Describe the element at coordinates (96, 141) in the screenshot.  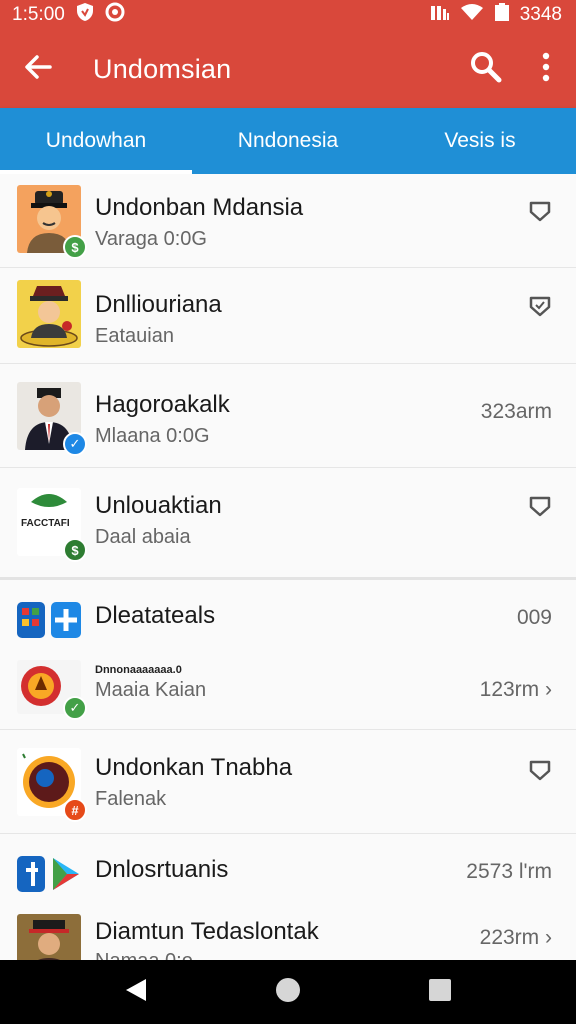
I see `tab-undowhan: Undowhan` at that location.